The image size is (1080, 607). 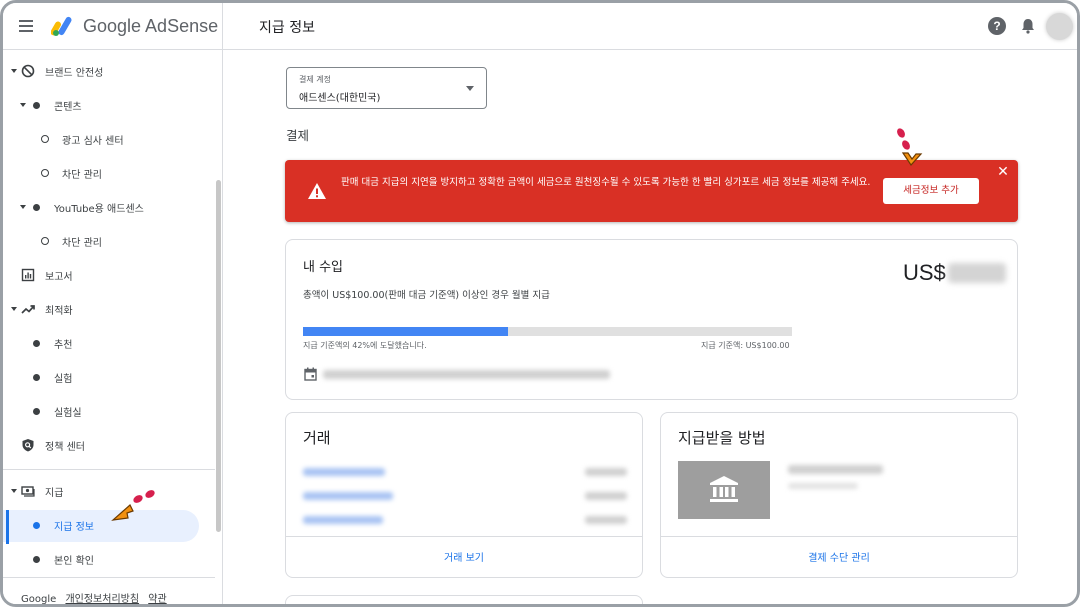 I want to click on bank-icon, so click(x=724, y=489).